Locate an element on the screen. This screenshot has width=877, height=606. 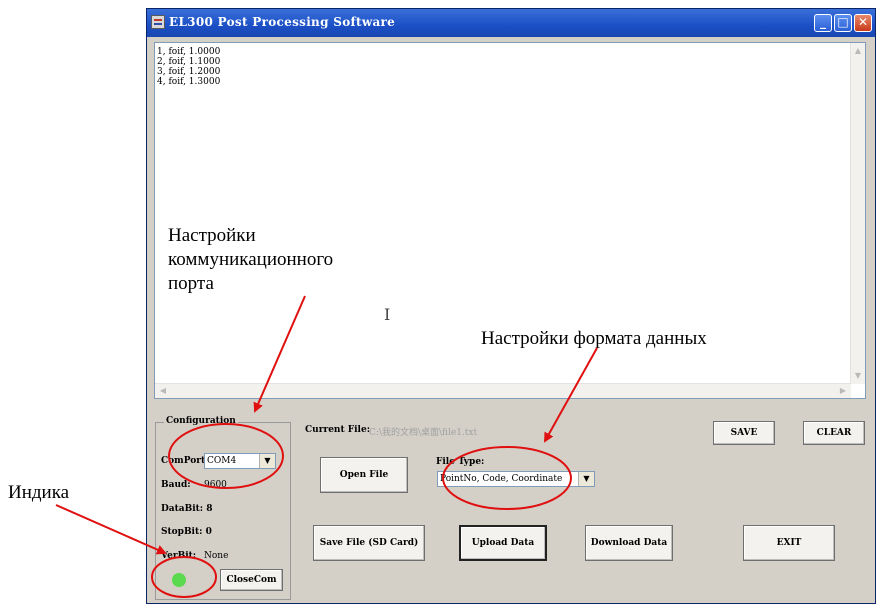
scroll-right-icon: ▶ is located at coordinates (843, 391).